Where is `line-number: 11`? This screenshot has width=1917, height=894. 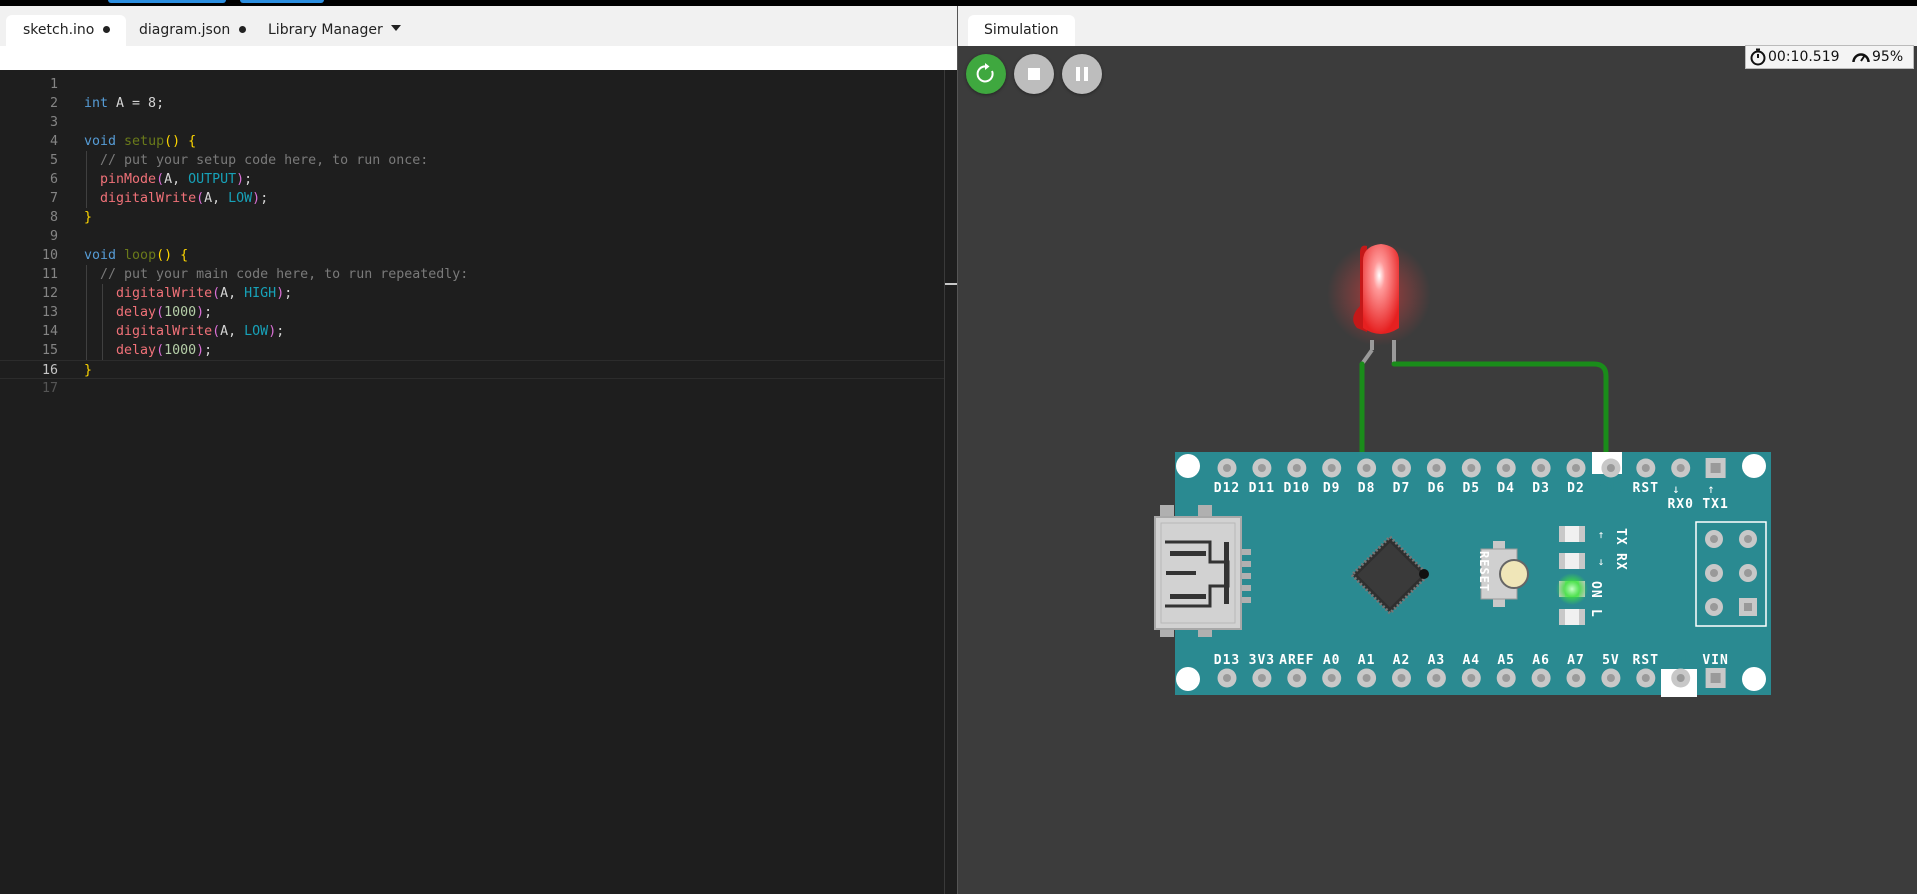
line-number: 11 is located at coordinates (49, 274).